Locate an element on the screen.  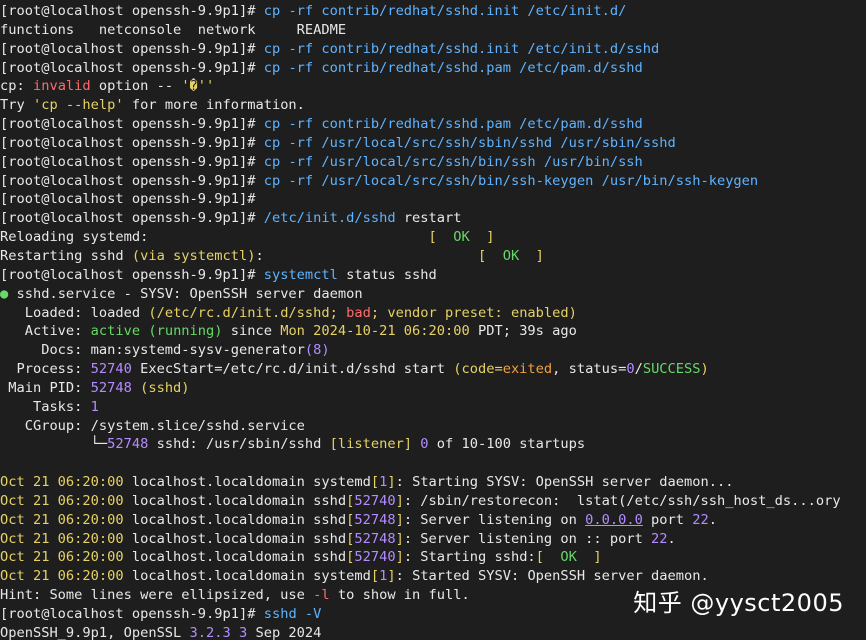
ok-status: OK is located at coordinates (461, 237).